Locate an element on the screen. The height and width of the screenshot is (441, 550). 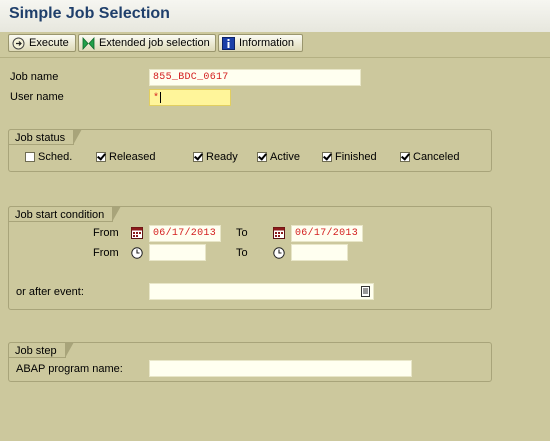
time-to-input is located at coordinates (319, 252).